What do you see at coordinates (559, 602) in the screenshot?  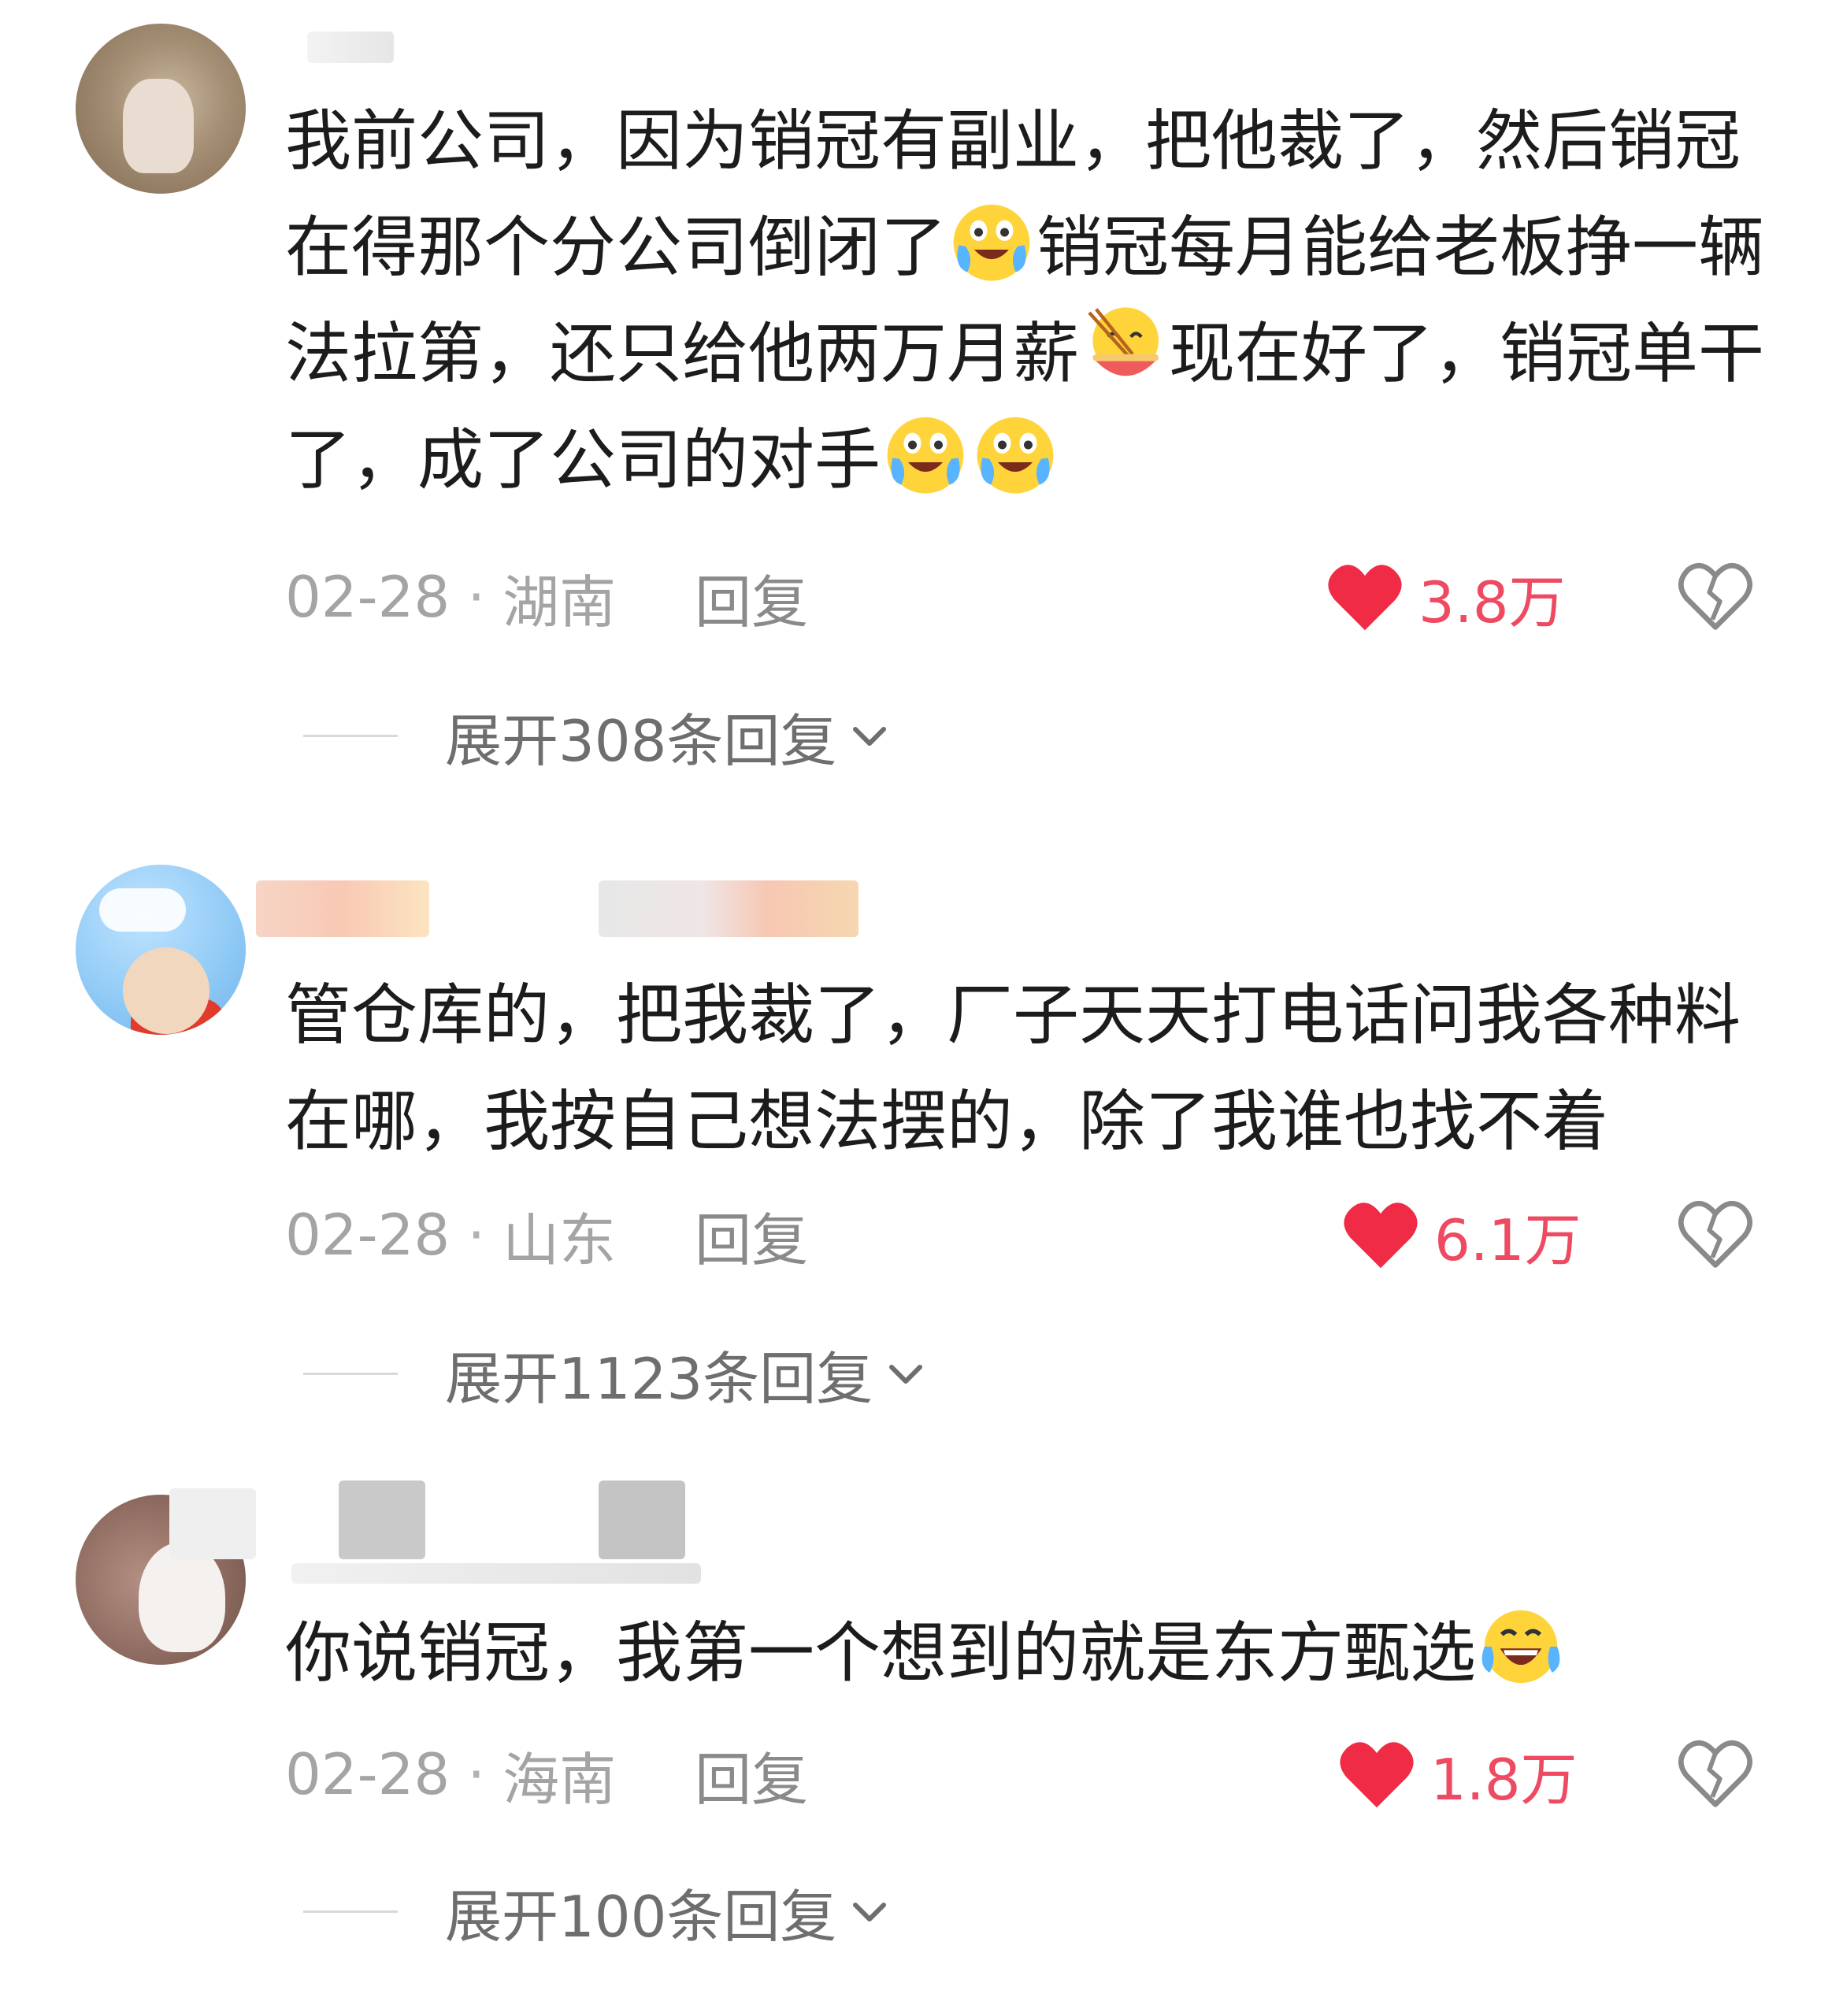 I see `comment-location: 湖南` at bounding box center [559, 602].